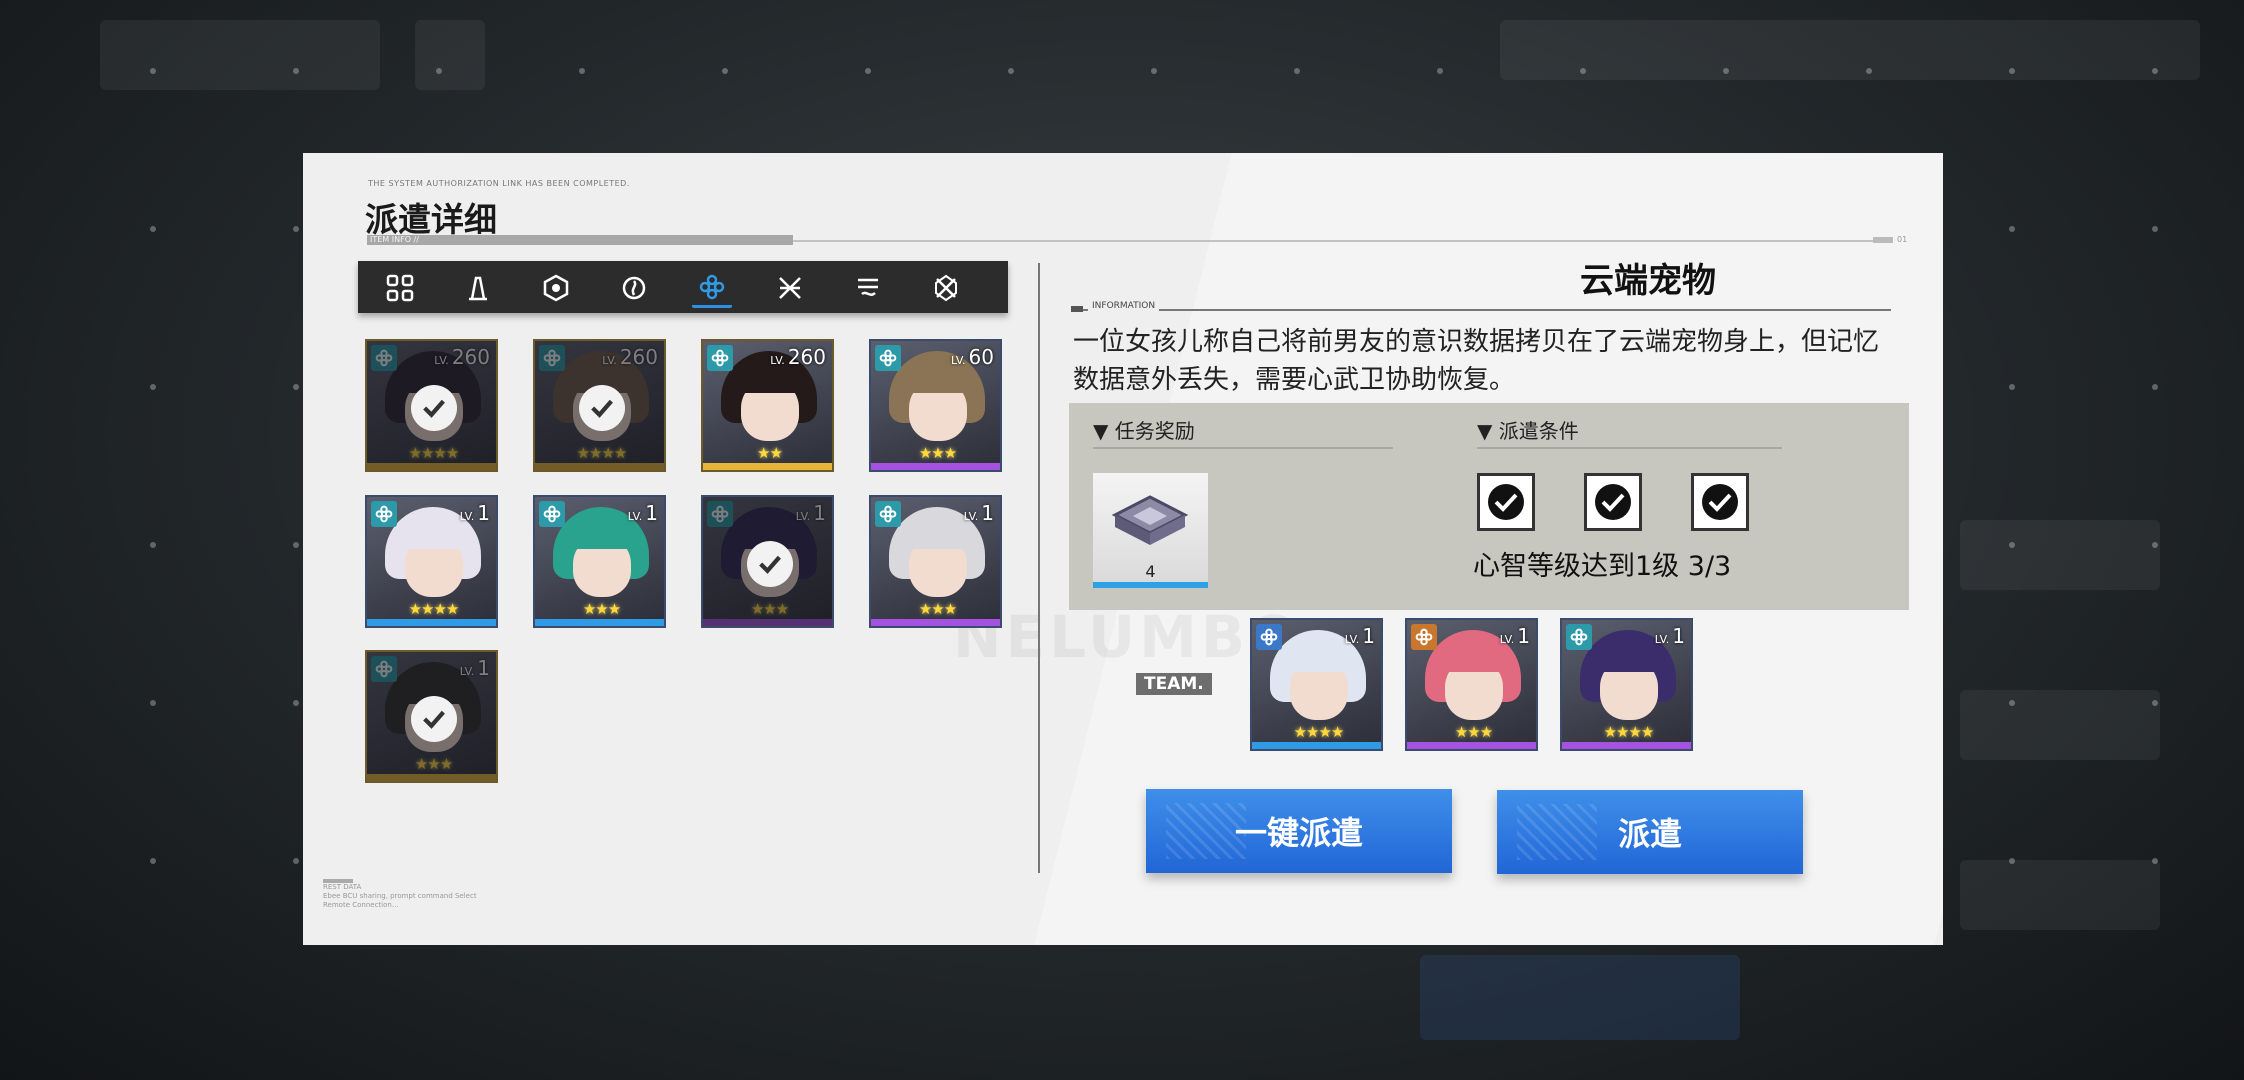 The height and width of the screenshot is (1080, 2244). I want to click on condition-text: 心智等级达到1级 3/3, so click(1602, 566).